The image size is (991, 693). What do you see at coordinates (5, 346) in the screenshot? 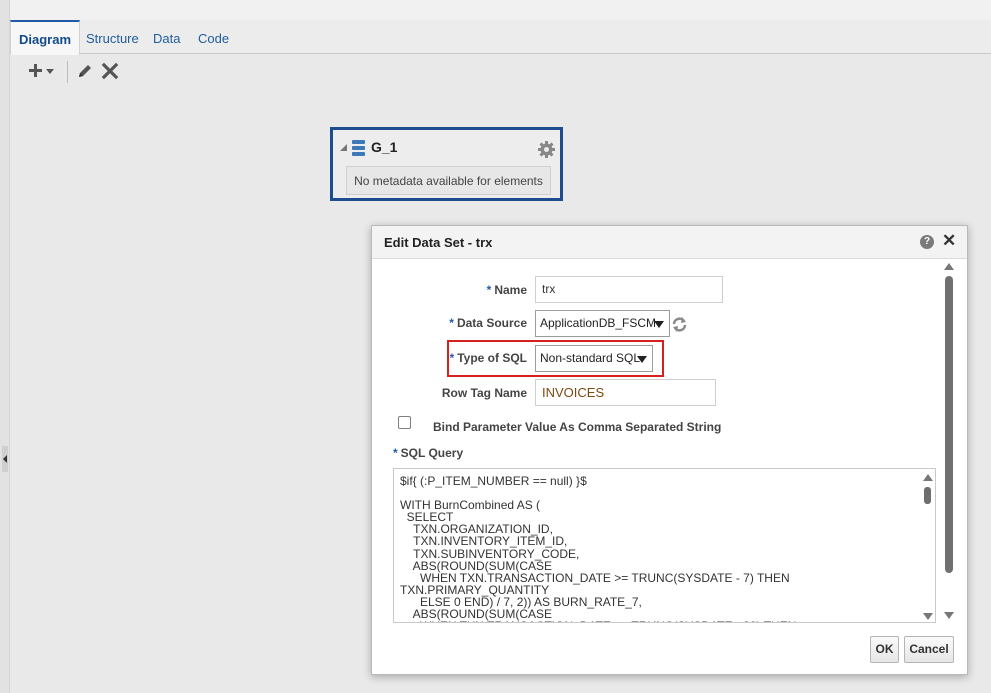
I see `left-panel-edge` at bounding box center [5, 346].